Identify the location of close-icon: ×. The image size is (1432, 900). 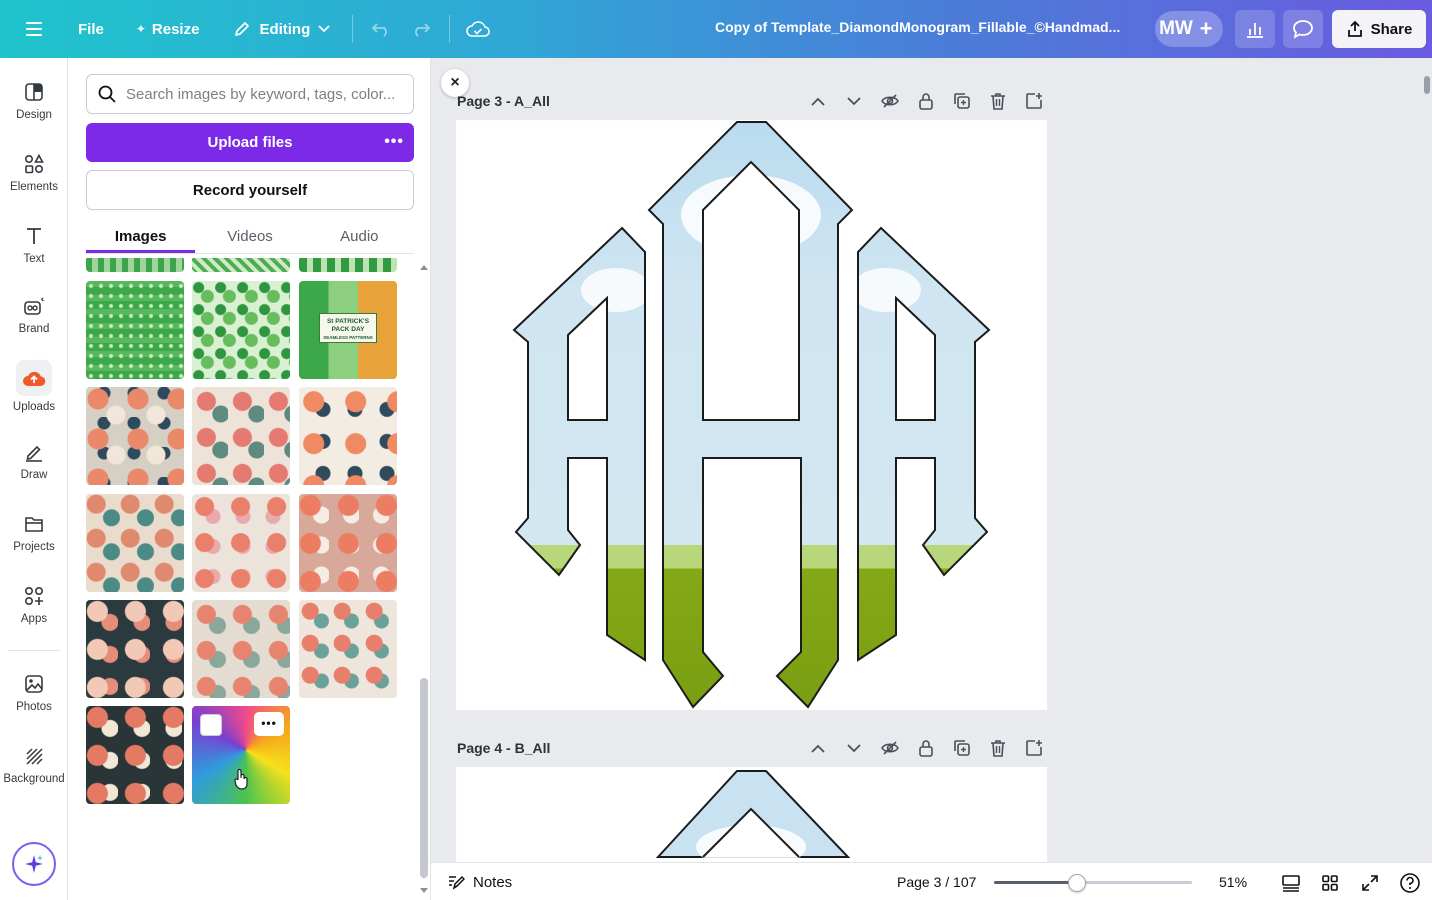
(455, 83).